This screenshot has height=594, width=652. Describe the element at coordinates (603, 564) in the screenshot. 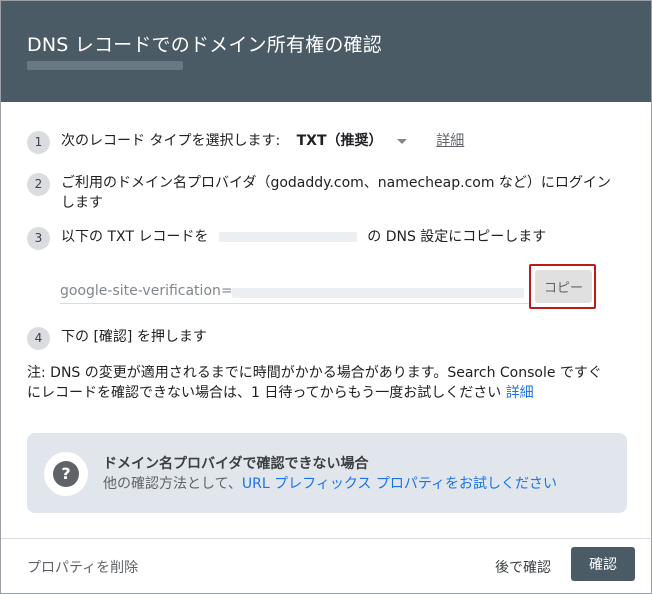

I see `verify-button: 確認` at that location.